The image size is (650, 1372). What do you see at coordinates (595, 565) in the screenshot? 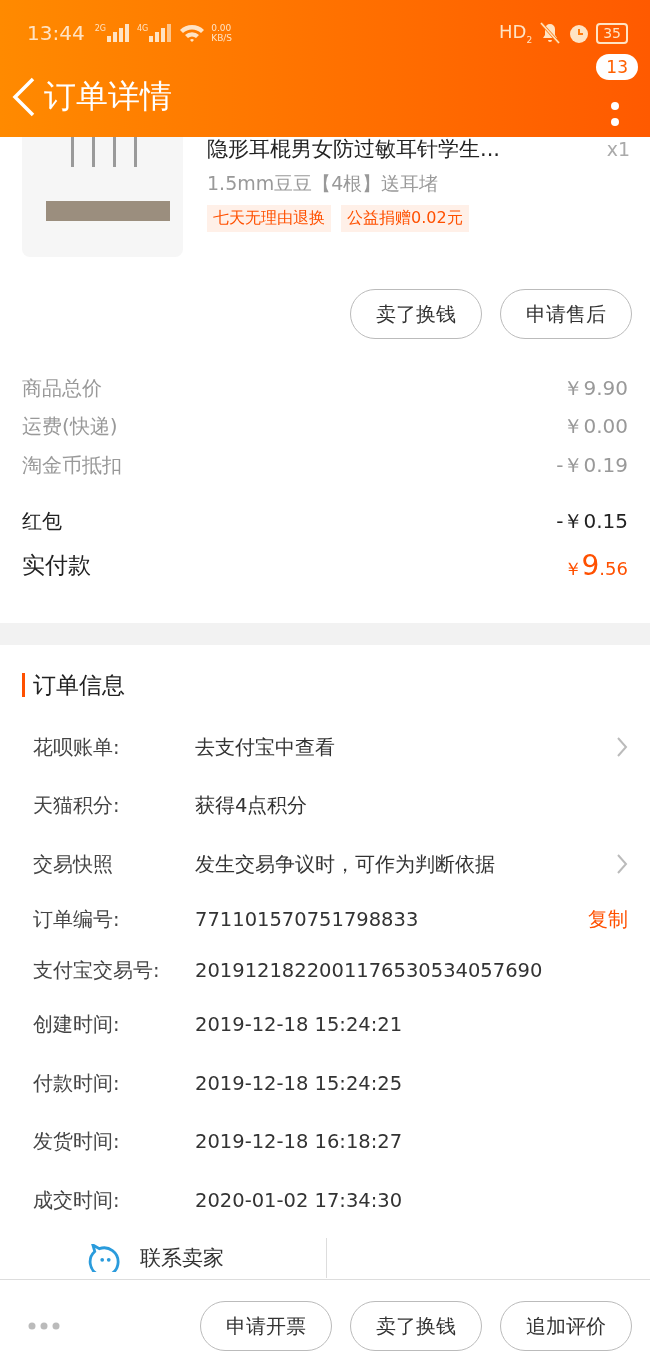
I see `total-amount: ￥9.56` at bounding box center [595, 565].